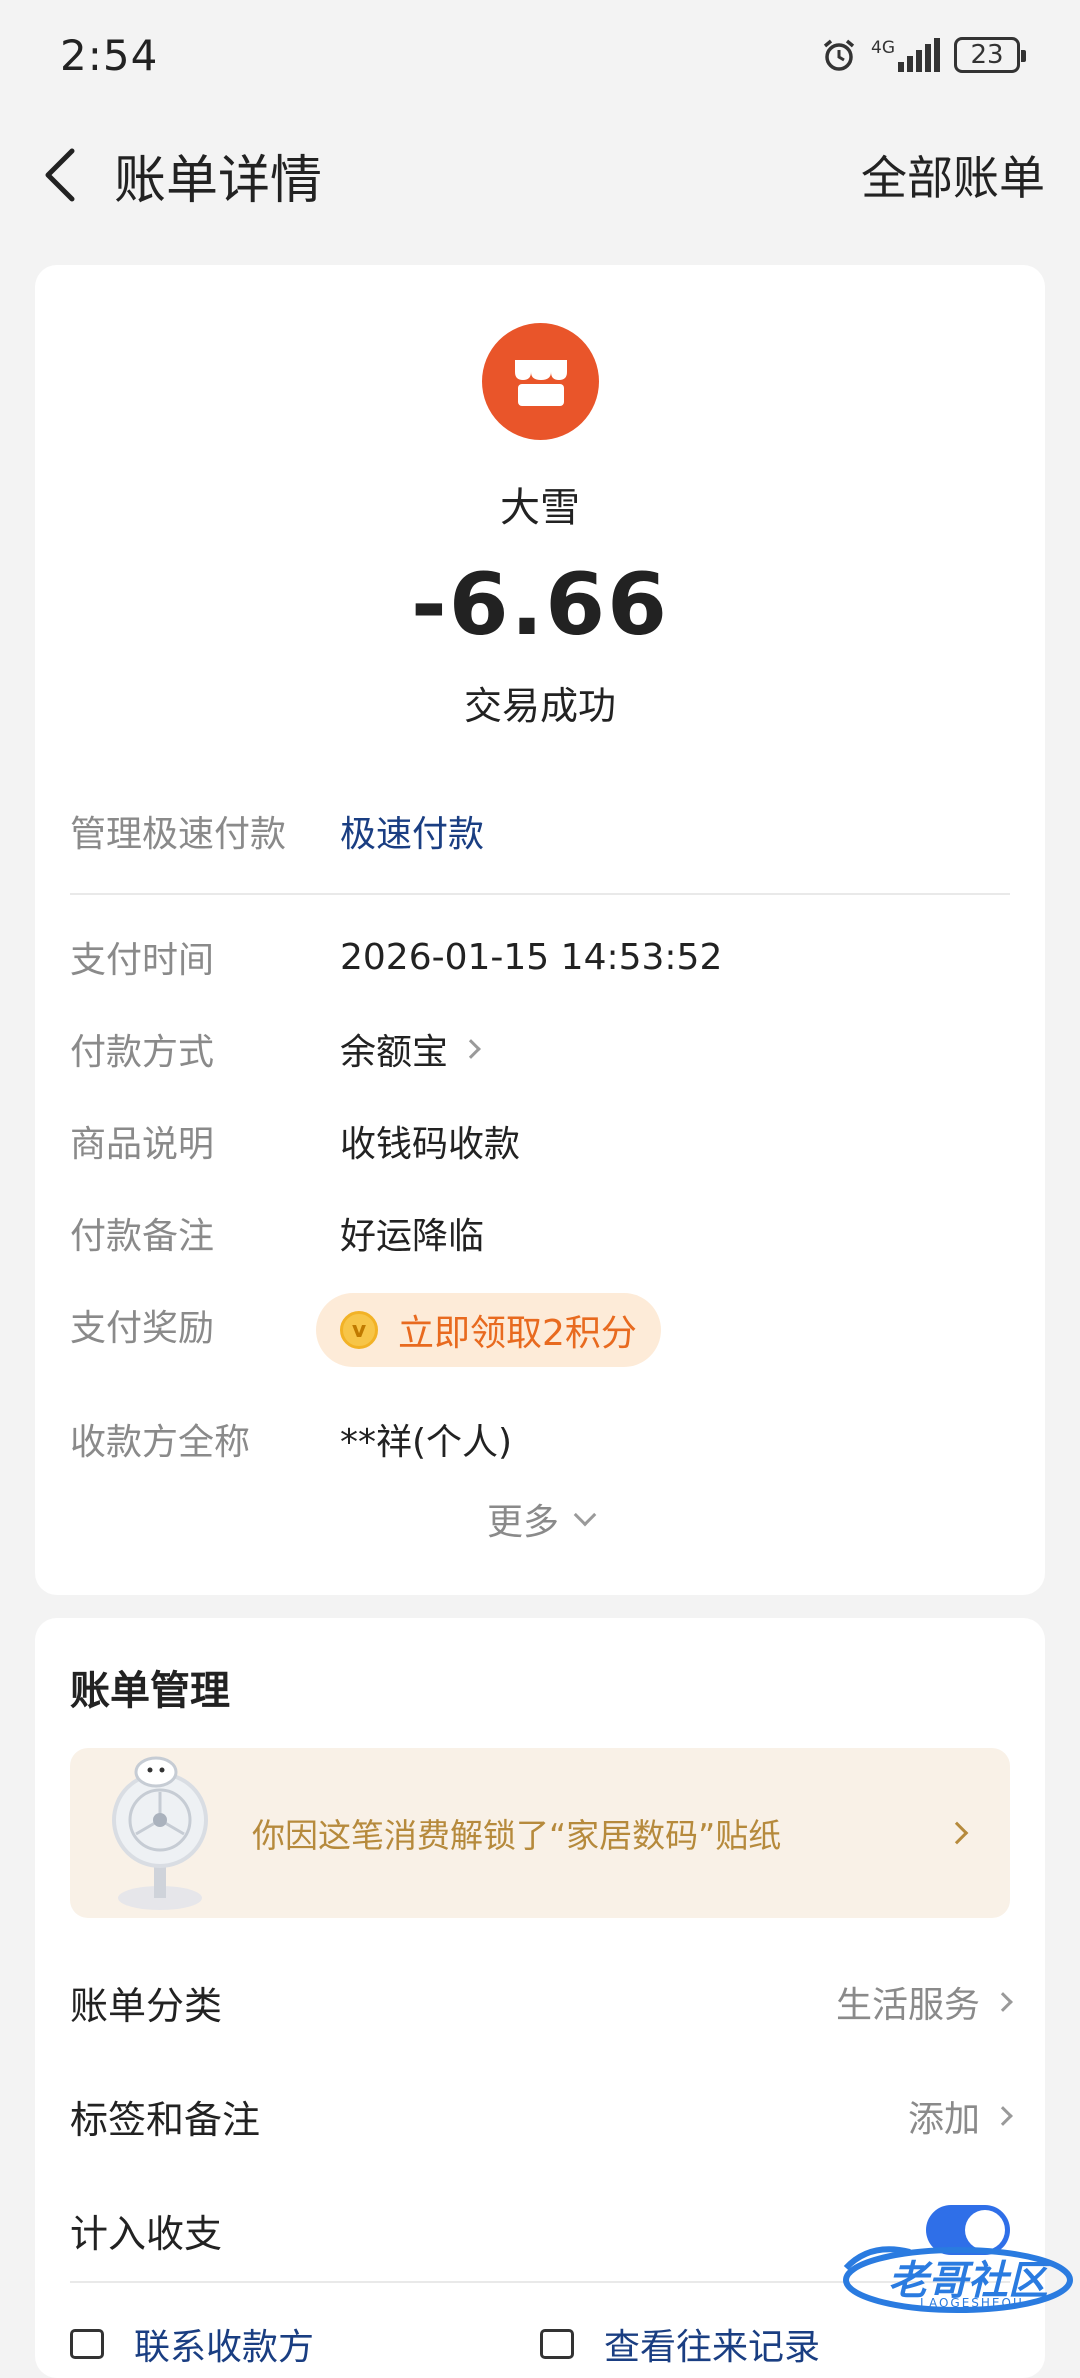  What do you see at coordinates (412, 831) in the screenshot?
I see `fast-pay-link: 极速付款` at bounding box center [412, 831].